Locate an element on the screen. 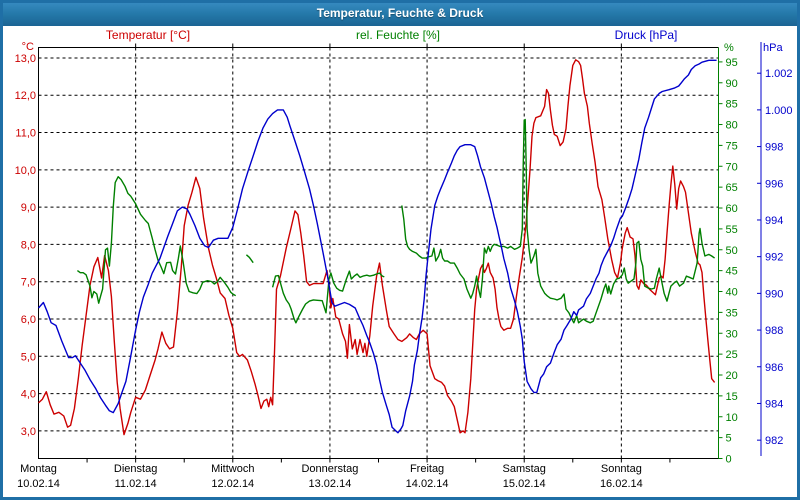  pressure-axis-tick-label: 1.000 is located at coordinates (779, 111).